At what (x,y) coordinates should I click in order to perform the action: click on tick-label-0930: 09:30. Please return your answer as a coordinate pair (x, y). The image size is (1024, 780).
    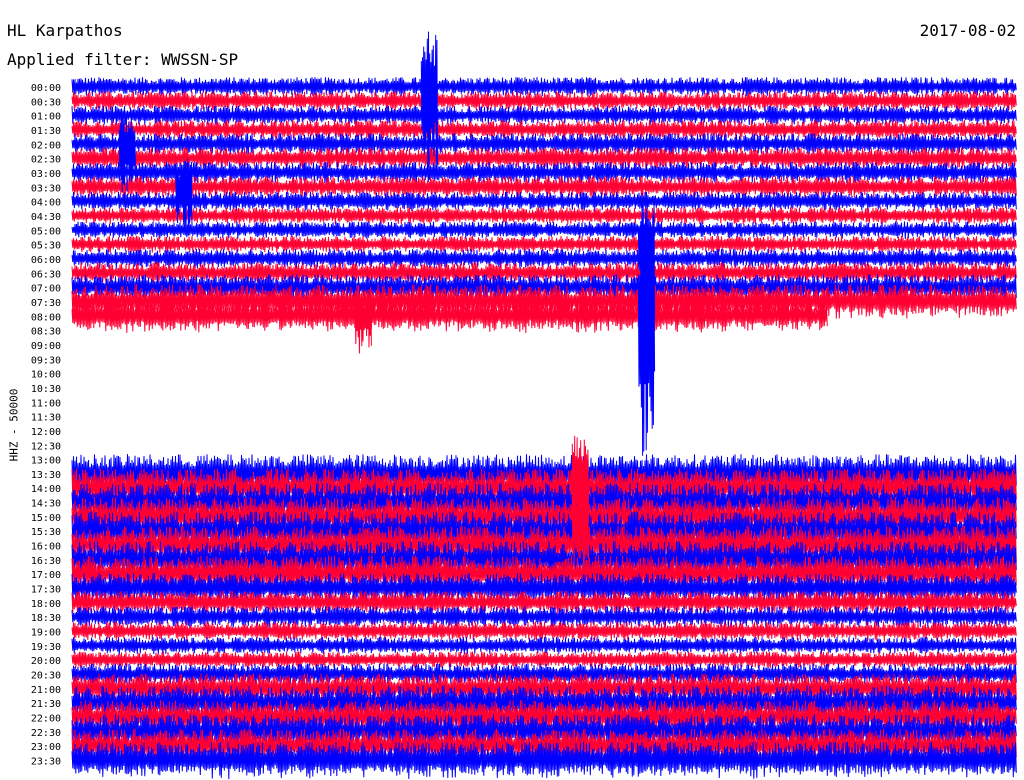
    Looking at the image, I should click on (46, 360).